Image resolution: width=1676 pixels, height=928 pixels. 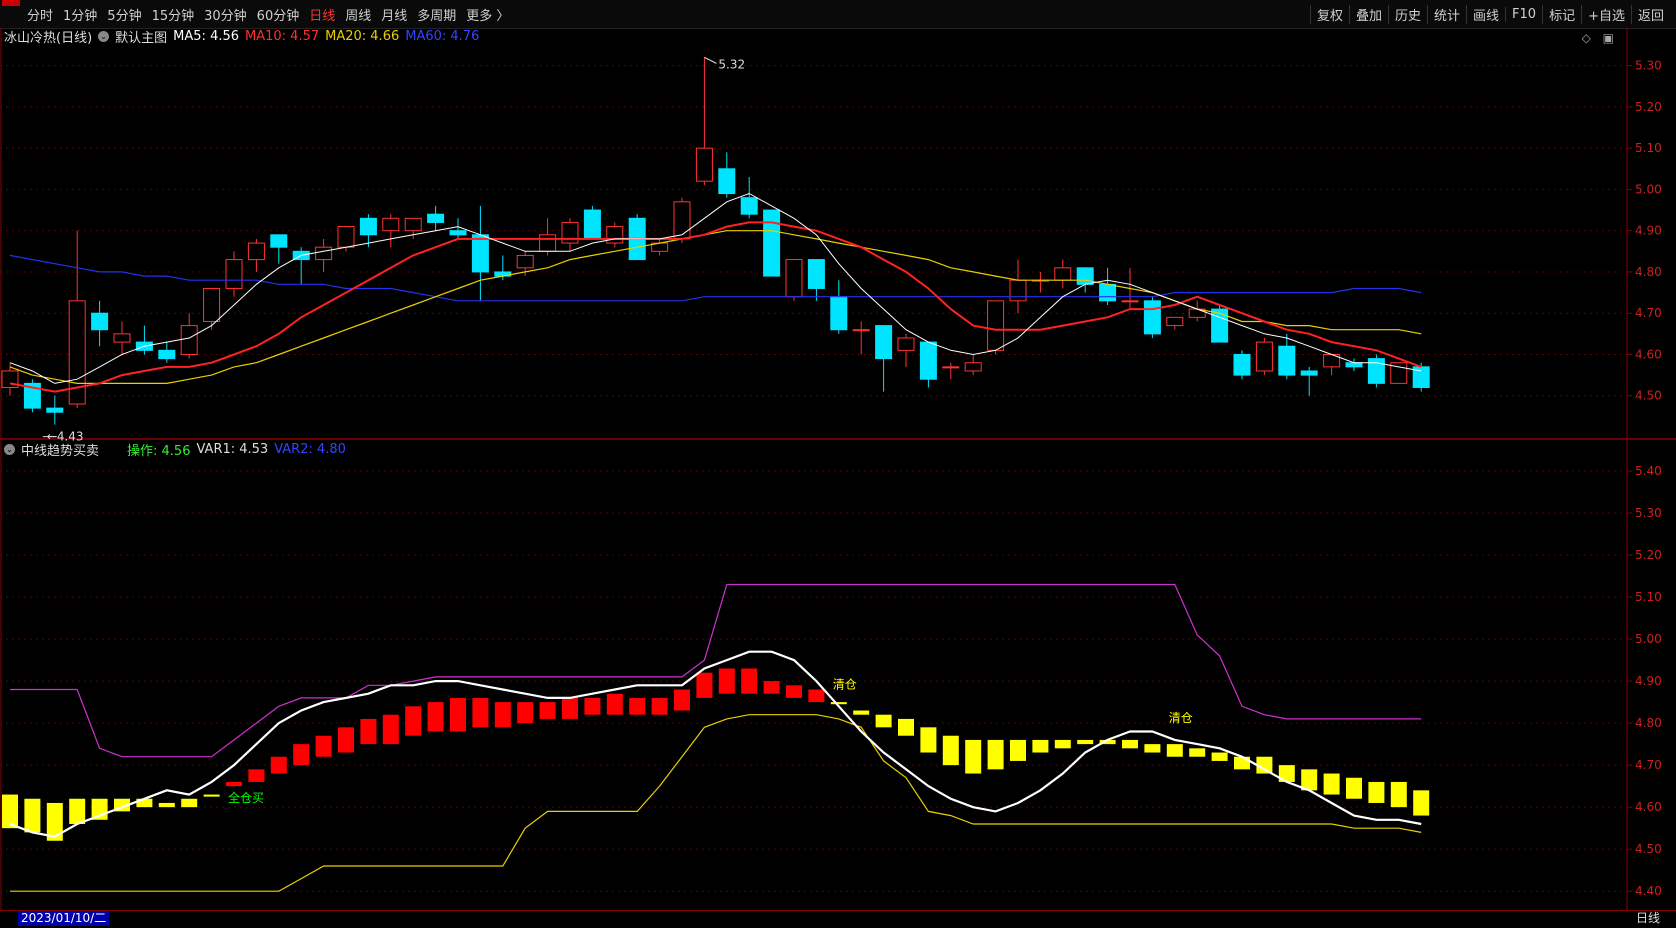 I want to click on high-label: 5.32, so click(x=731, y=64).